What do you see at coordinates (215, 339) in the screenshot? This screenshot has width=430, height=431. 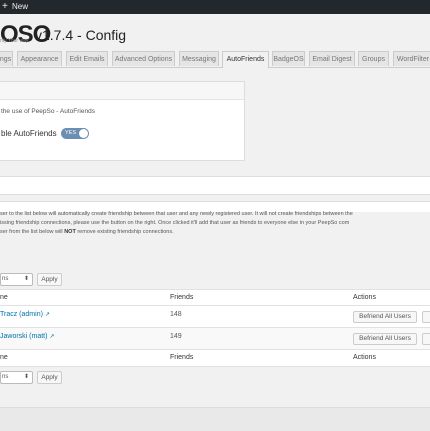 I see `table-row: Jaworski (matt) ↗ 149 Befriend All Users` at bounding box center [215, 339].